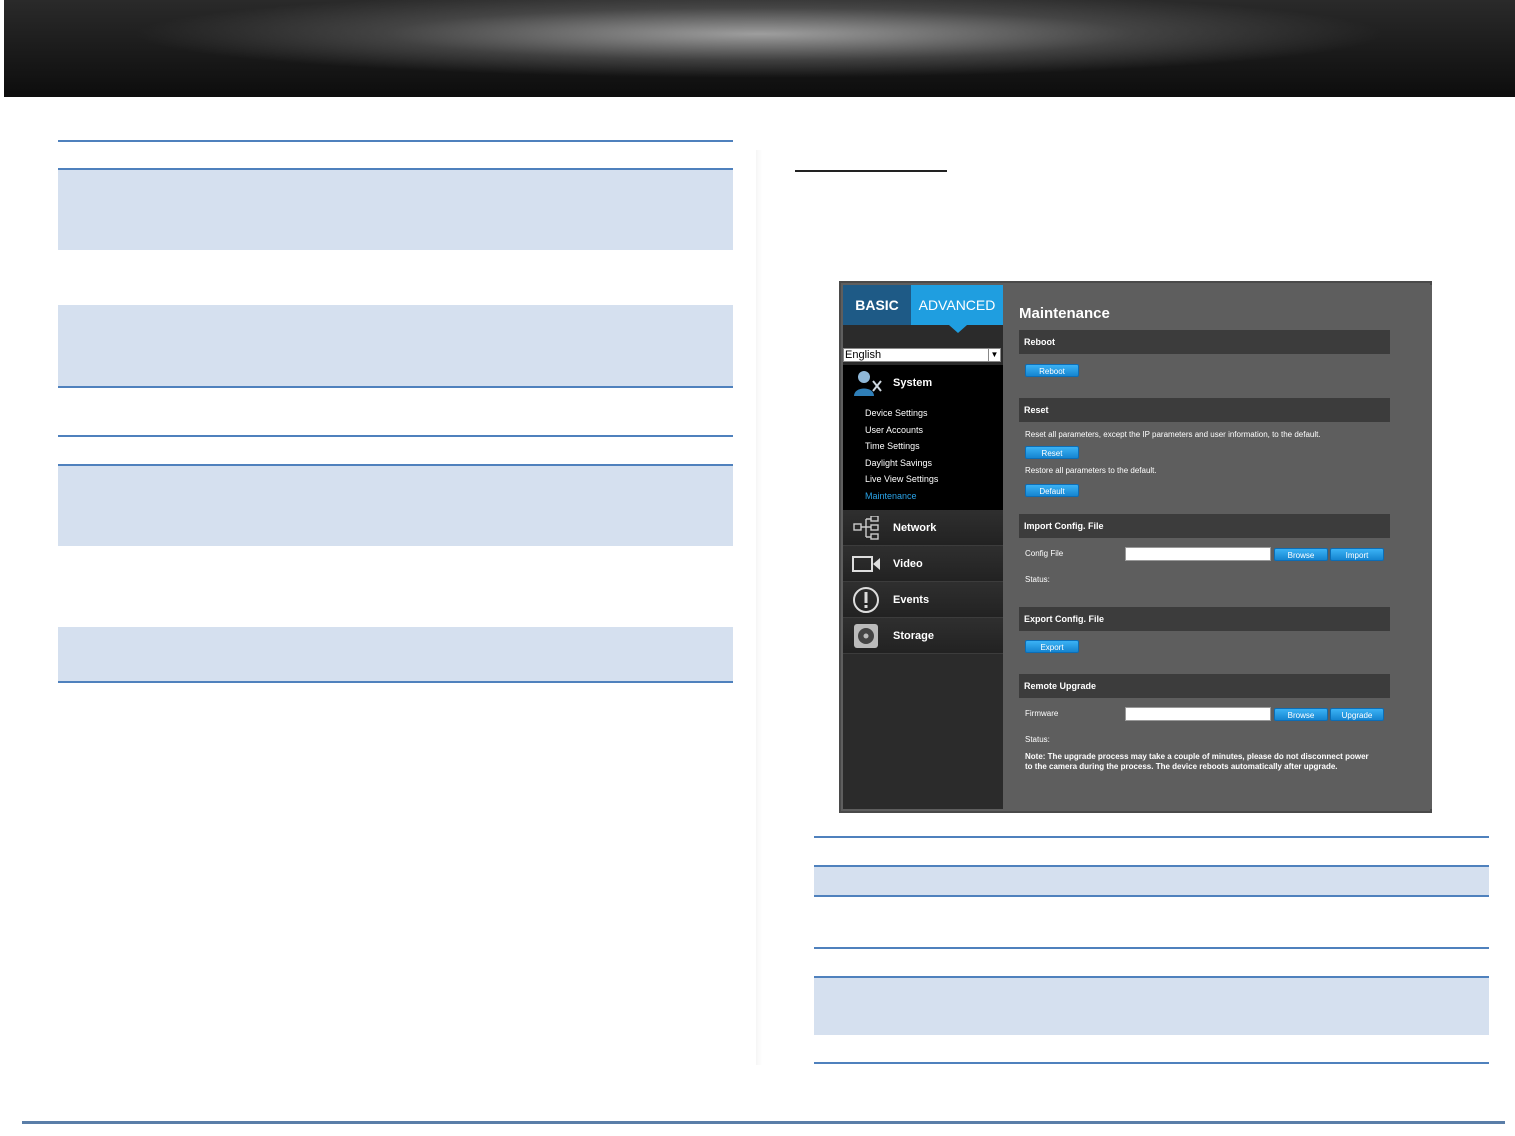 Image resolution: width=1515 pixels, height=1136 pixels. I want to click on column-divider, so click(759, 607).